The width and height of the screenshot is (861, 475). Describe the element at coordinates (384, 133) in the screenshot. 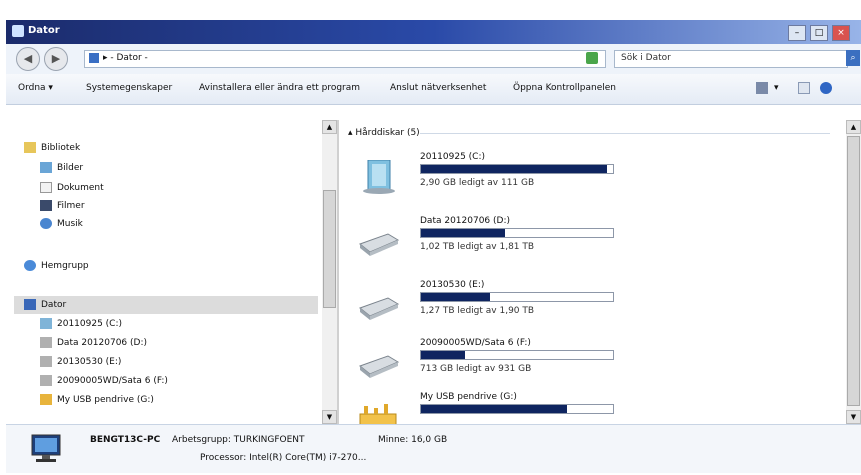

I see `group-header: ▴ Hårddiskar (5)` at that location.